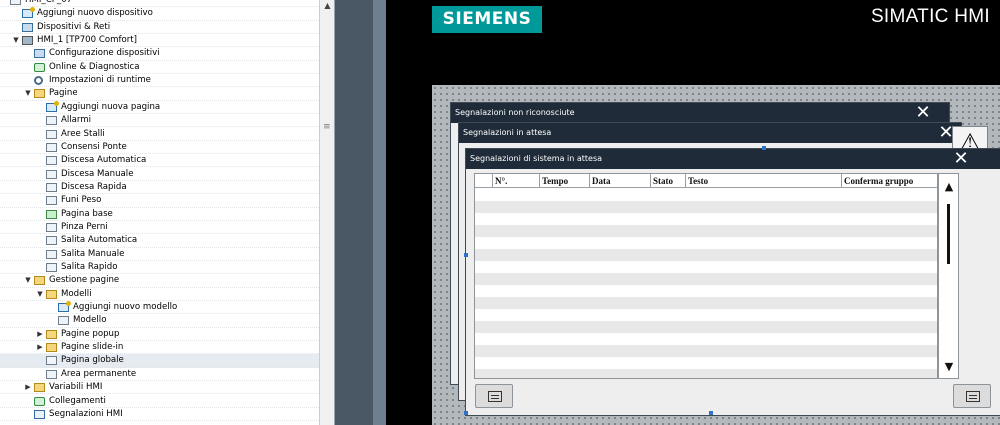 Image resolution: width=1000 pixels, height=425 pixels. What do you see at coordinates (159, 41) in the screenshot?
I see `tree-item: ▼ HMI_1 [TP700 Comfort]` at bounding box center [159, 41].